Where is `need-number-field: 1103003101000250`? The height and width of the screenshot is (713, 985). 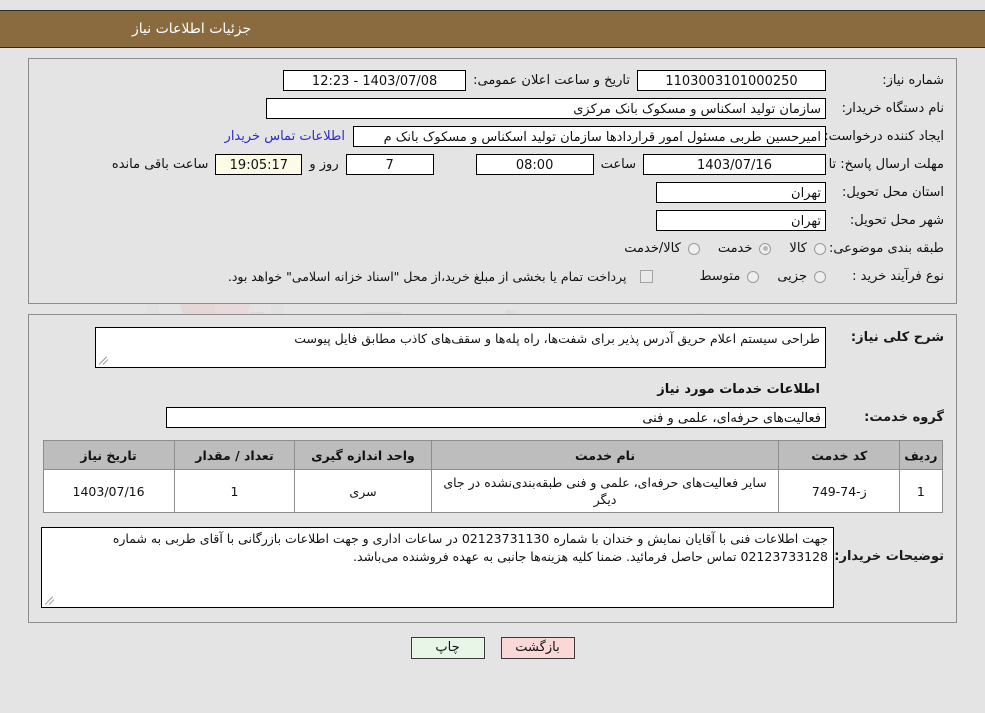
need-number-field: 1103003101000250 is located at coordinates (731, 80).